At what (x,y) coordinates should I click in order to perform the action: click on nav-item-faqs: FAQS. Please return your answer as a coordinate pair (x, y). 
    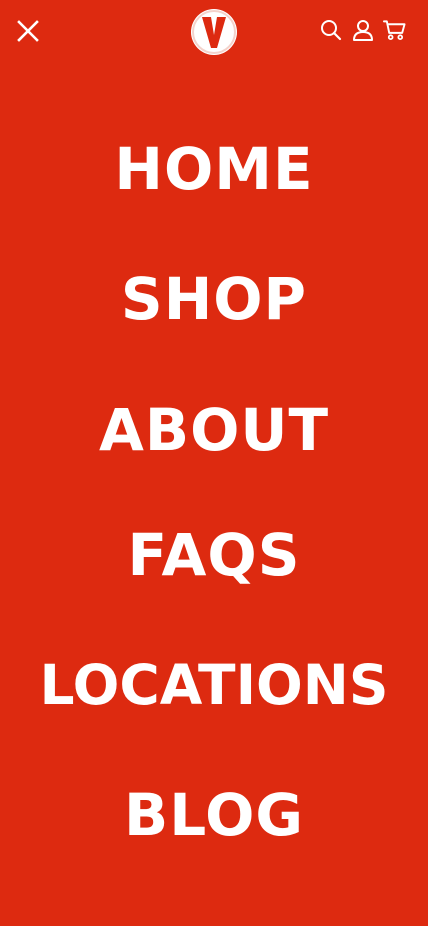
    Looking at the image, I should click on (214, 555).